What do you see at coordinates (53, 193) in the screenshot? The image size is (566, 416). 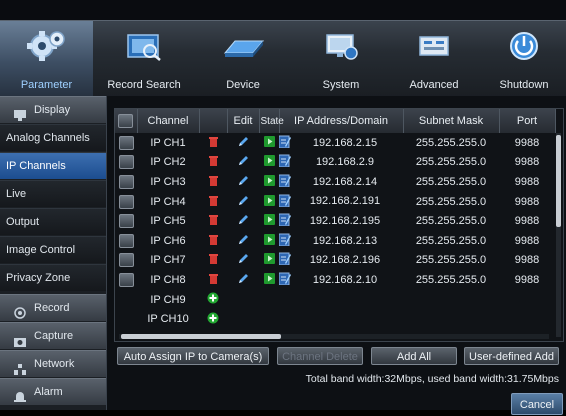 I see `sidebar-item-live: Live` at bounding box center [53, 193].